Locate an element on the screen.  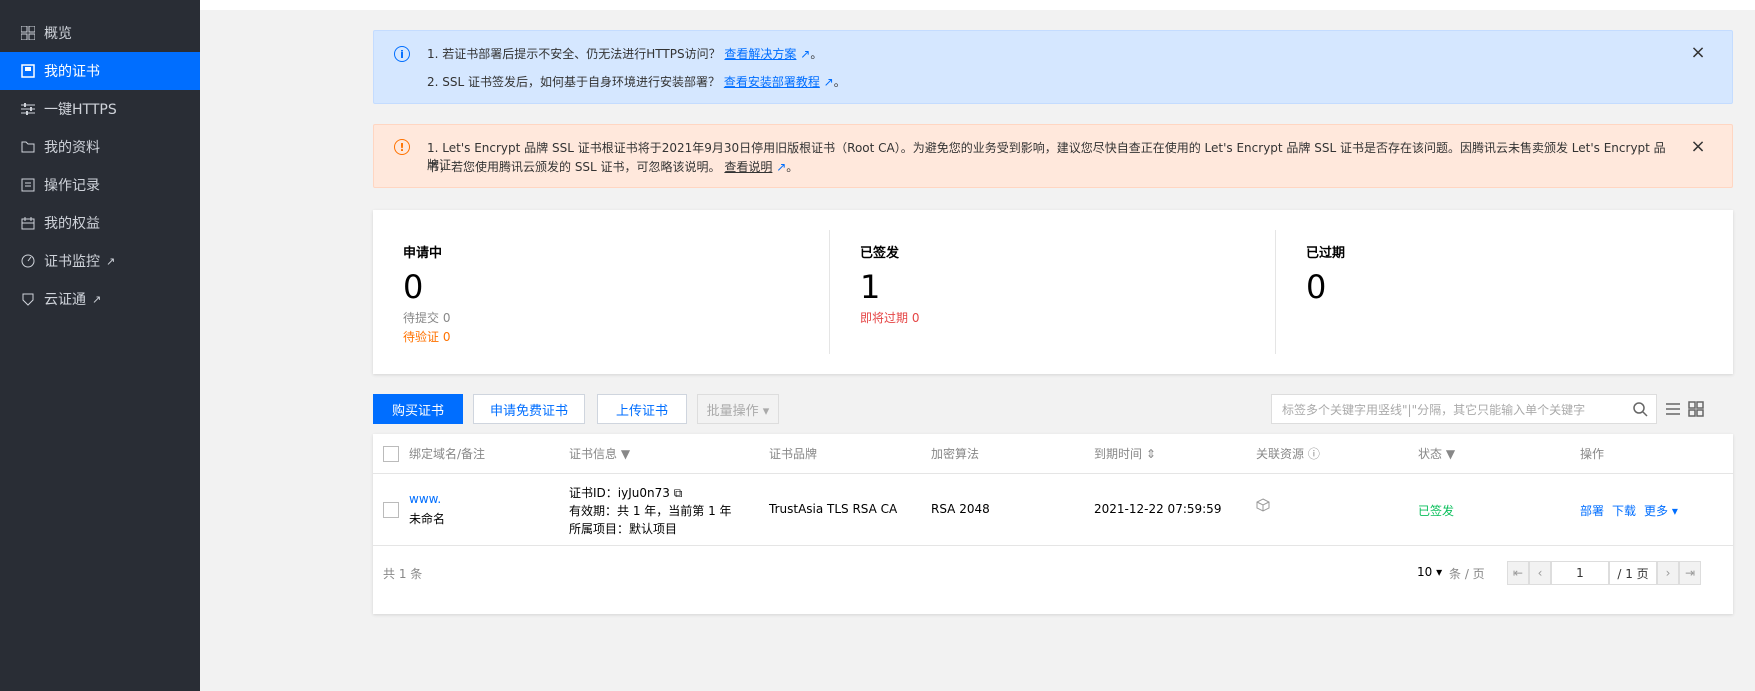
stat-title: 已过期 is located at coordinates (1326, 253).